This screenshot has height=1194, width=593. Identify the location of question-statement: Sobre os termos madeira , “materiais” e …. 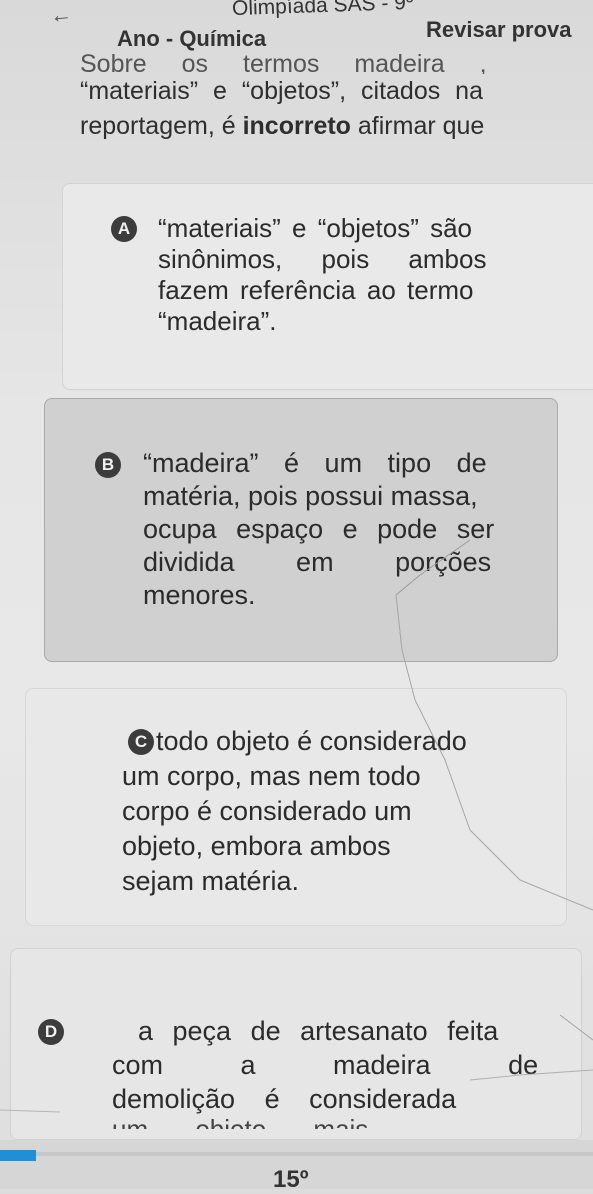
(330, 99).